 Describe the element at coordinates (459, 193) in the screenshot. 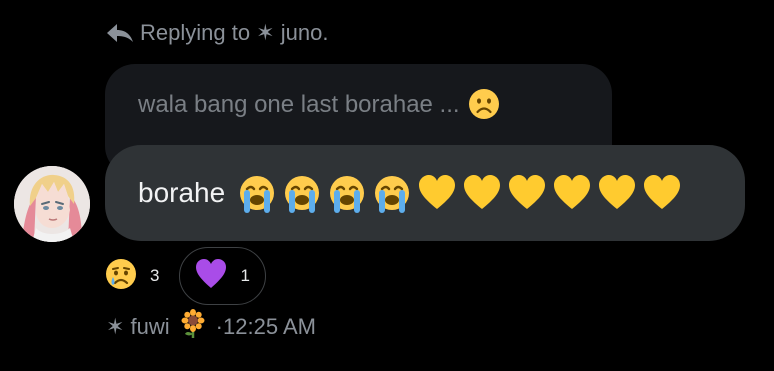

I see `message-emoji-row` at that location.